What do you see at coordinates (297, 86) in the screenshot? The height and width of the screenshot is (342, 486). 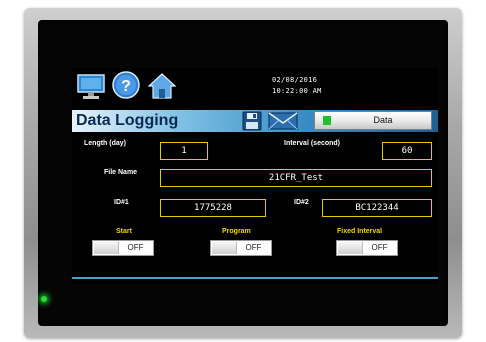 I see `datetime-display: 02/08/2016 10:22:00 AM` at bounding box center [297, 86].